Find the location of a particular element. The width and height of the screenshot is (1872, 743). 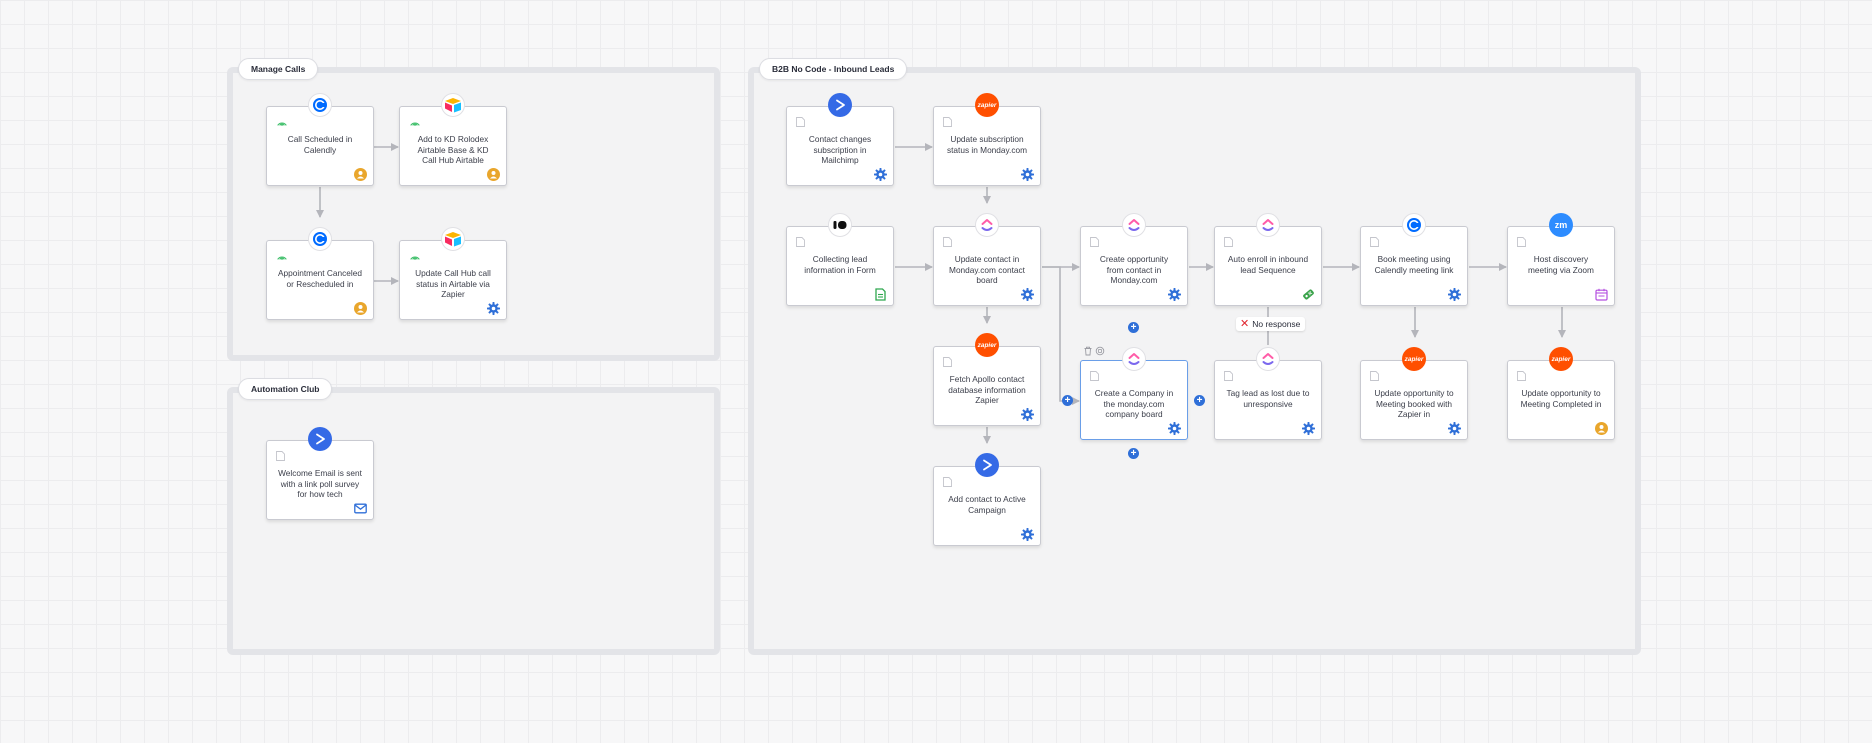

node-title: Tag lead as lost due to unresponsive is located at coordinates (1268, 398).